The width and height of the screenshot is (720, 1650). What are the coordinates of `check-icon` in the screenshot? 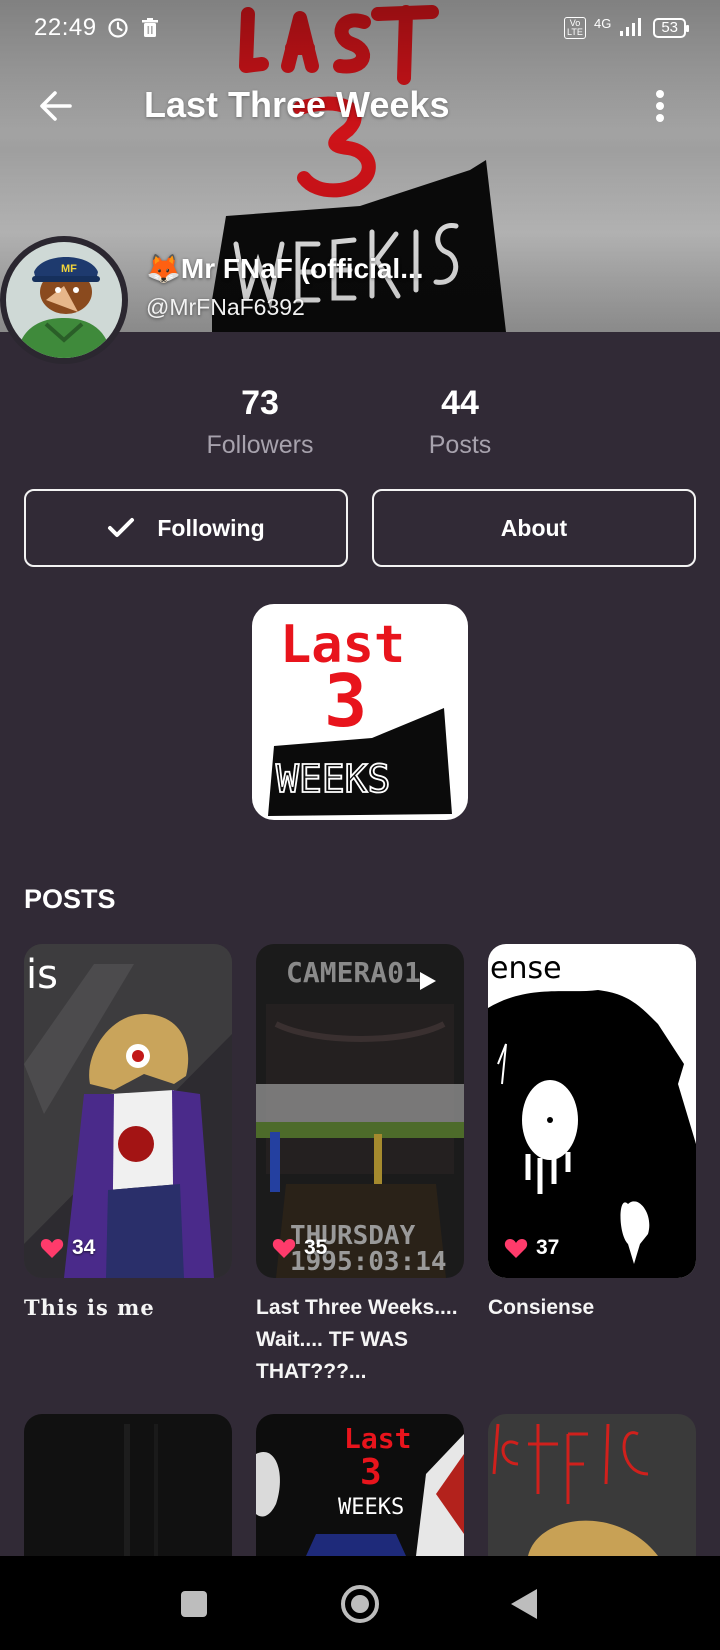 It's located at (121, 527).